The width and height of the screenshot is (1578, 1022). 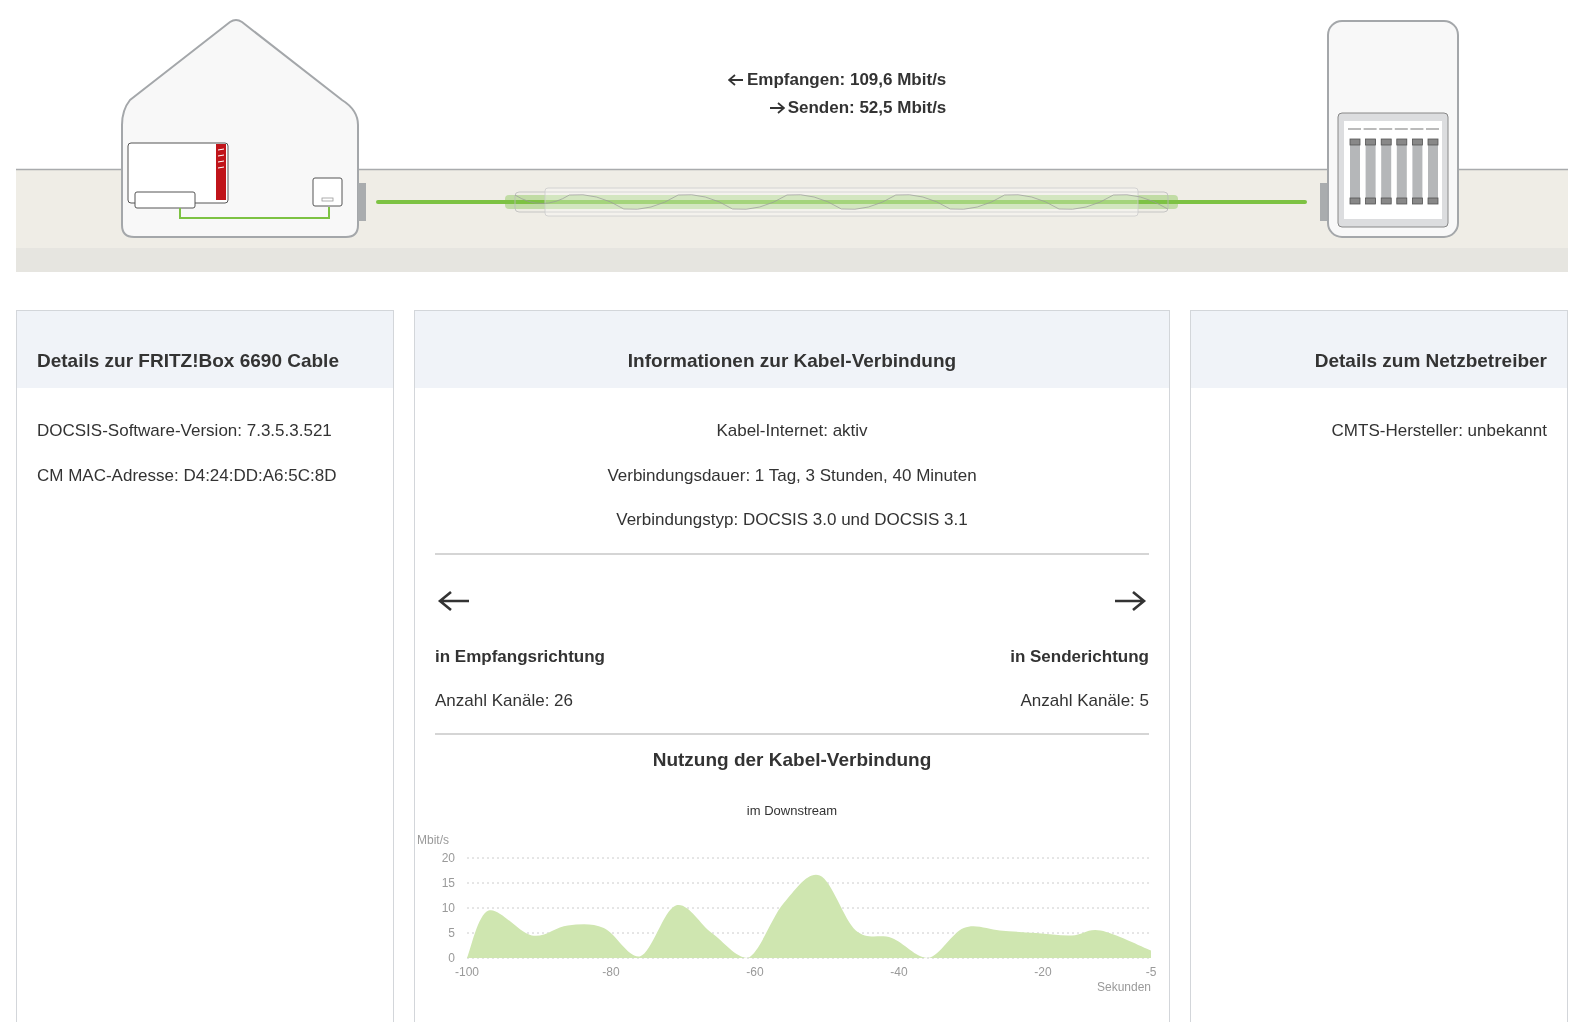 What do you see at coordinates (611, 971) in the screenshot?
I see `axis-tick-label: -80` at bounding box center [611, 971].